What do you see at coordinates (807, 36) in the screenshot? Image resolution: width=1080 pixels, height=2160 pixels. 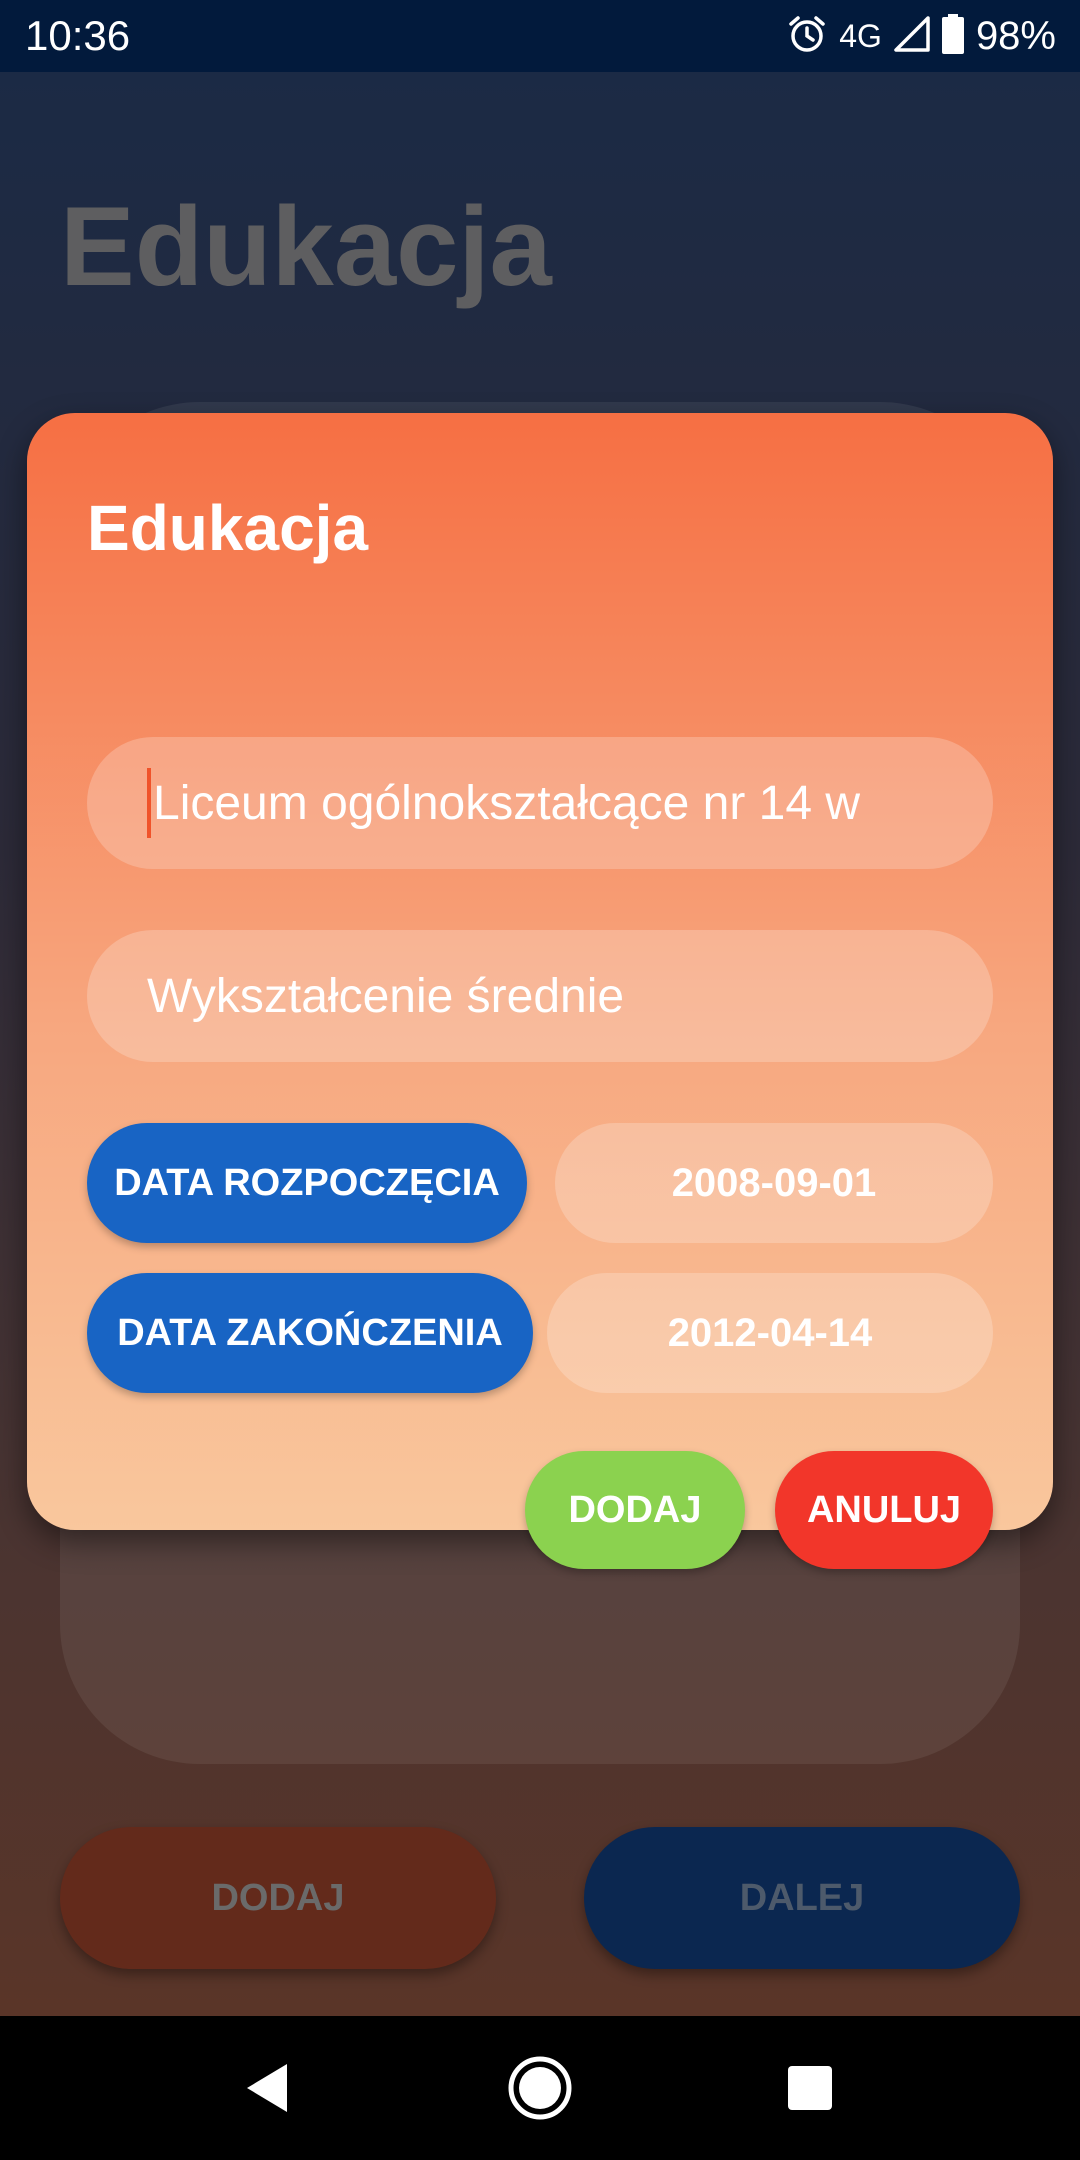 I see `alarm-icon` at bounding box center [807, 36].